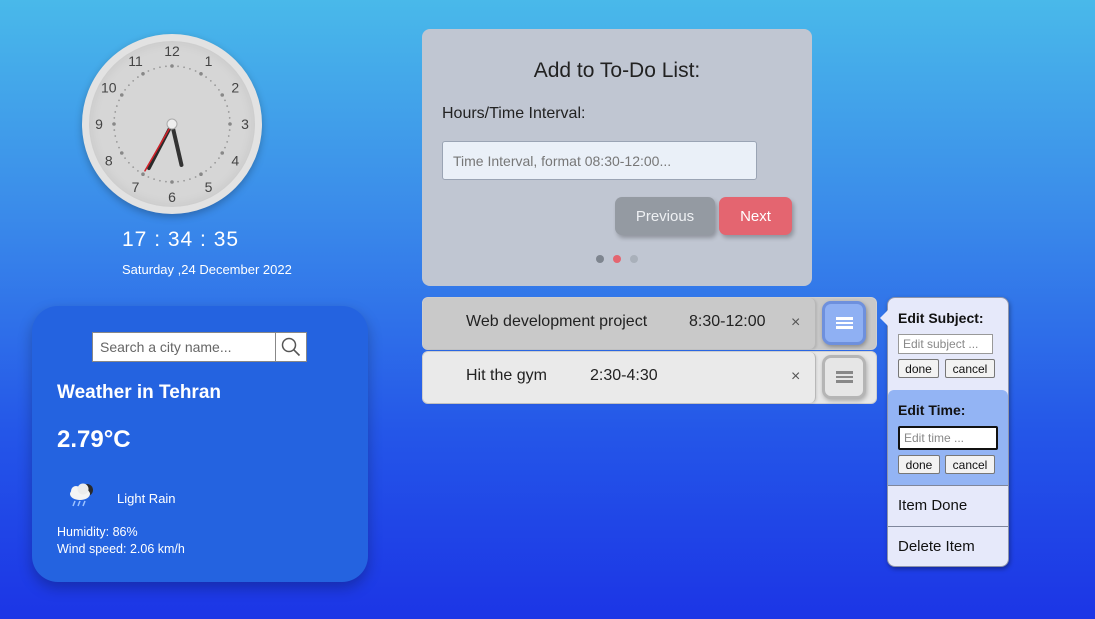  What do you see at coordinates (172, 197) in the screenshot?
I see `clock-number: 6` at bounding box center [172, 197].